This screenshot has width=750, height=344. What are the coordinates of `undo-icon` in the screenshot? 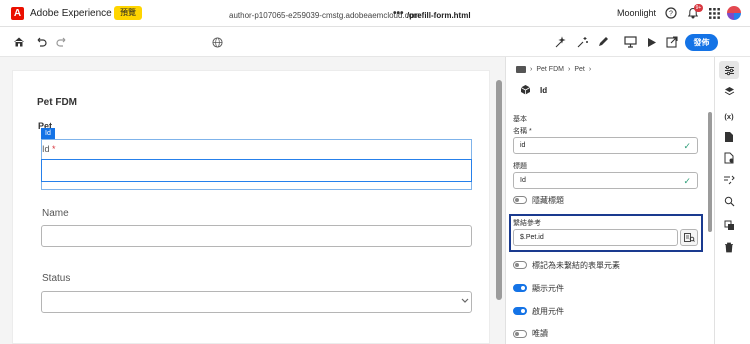 It's located at (41, 42).